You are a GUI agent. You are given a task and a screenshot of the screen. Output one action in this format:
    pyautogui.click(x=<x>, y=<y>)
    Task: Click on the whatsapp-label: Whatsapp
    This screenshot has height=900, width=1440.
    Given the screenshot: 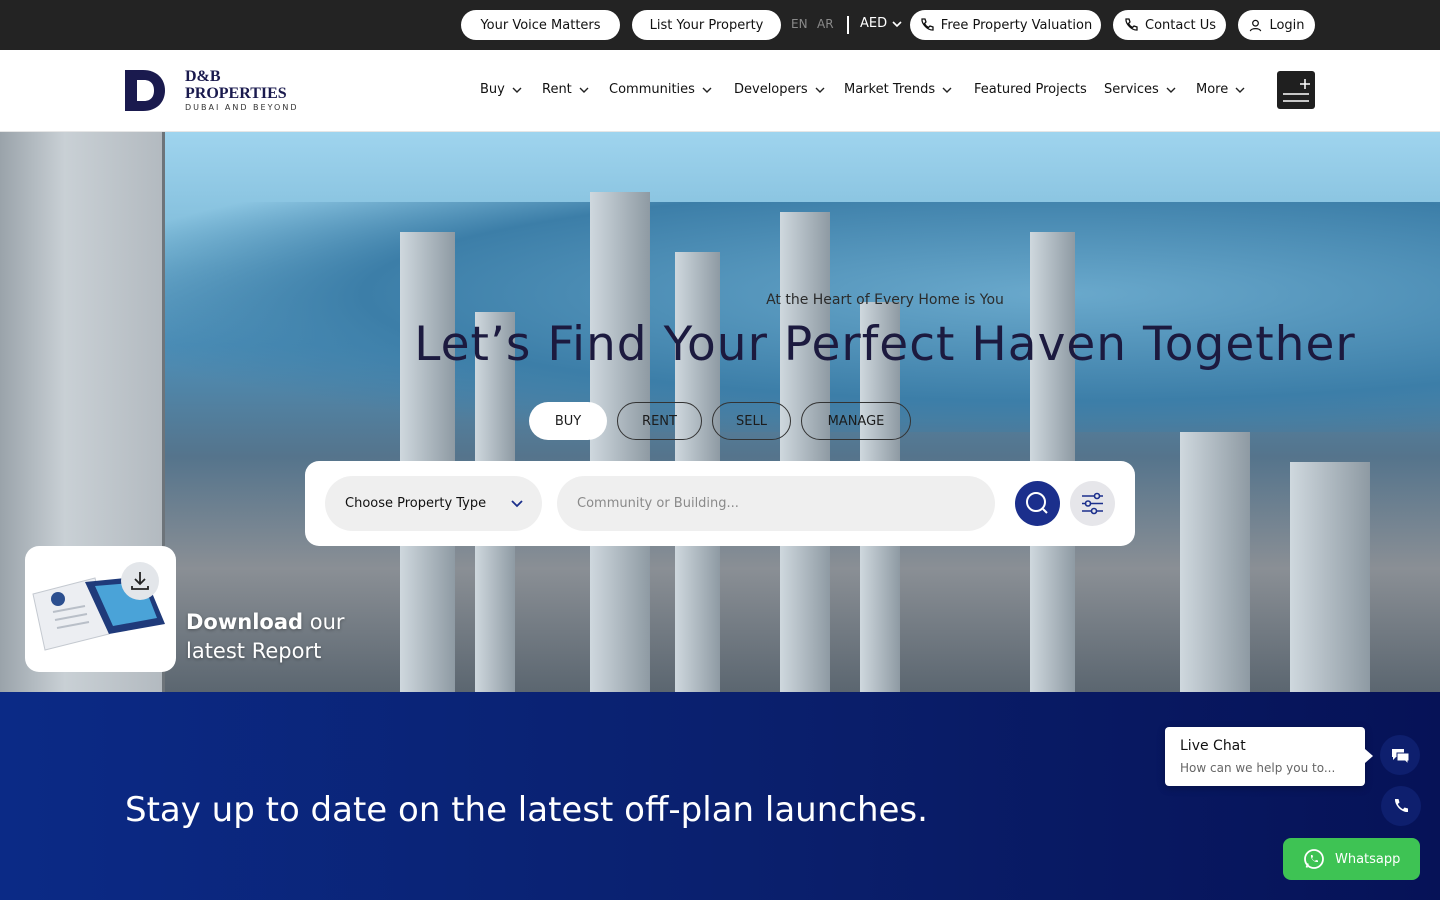 What is the action you would take?
    pyautogui.click(x=1368, y=859)
    